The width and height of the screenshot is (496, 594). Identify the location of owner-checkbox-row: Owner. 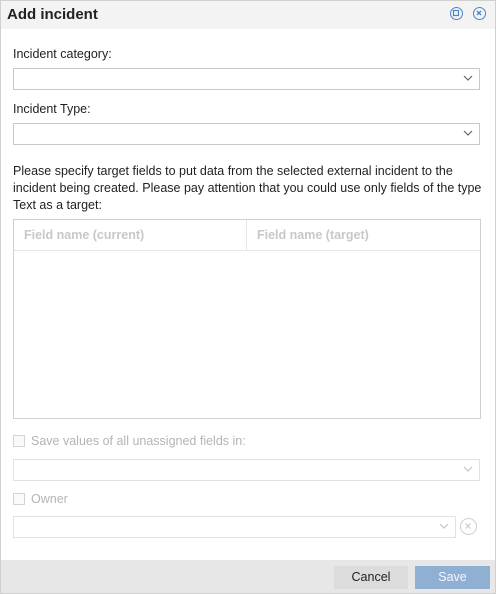
(40, 499).